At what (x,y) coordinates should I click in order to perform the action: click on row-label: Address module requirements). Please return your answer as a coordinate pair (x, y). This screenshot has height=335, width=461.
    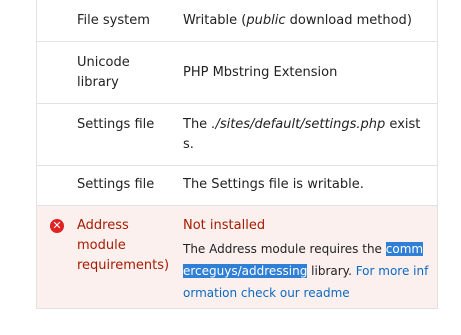
    Looking at the image, I should click on (123, 245).